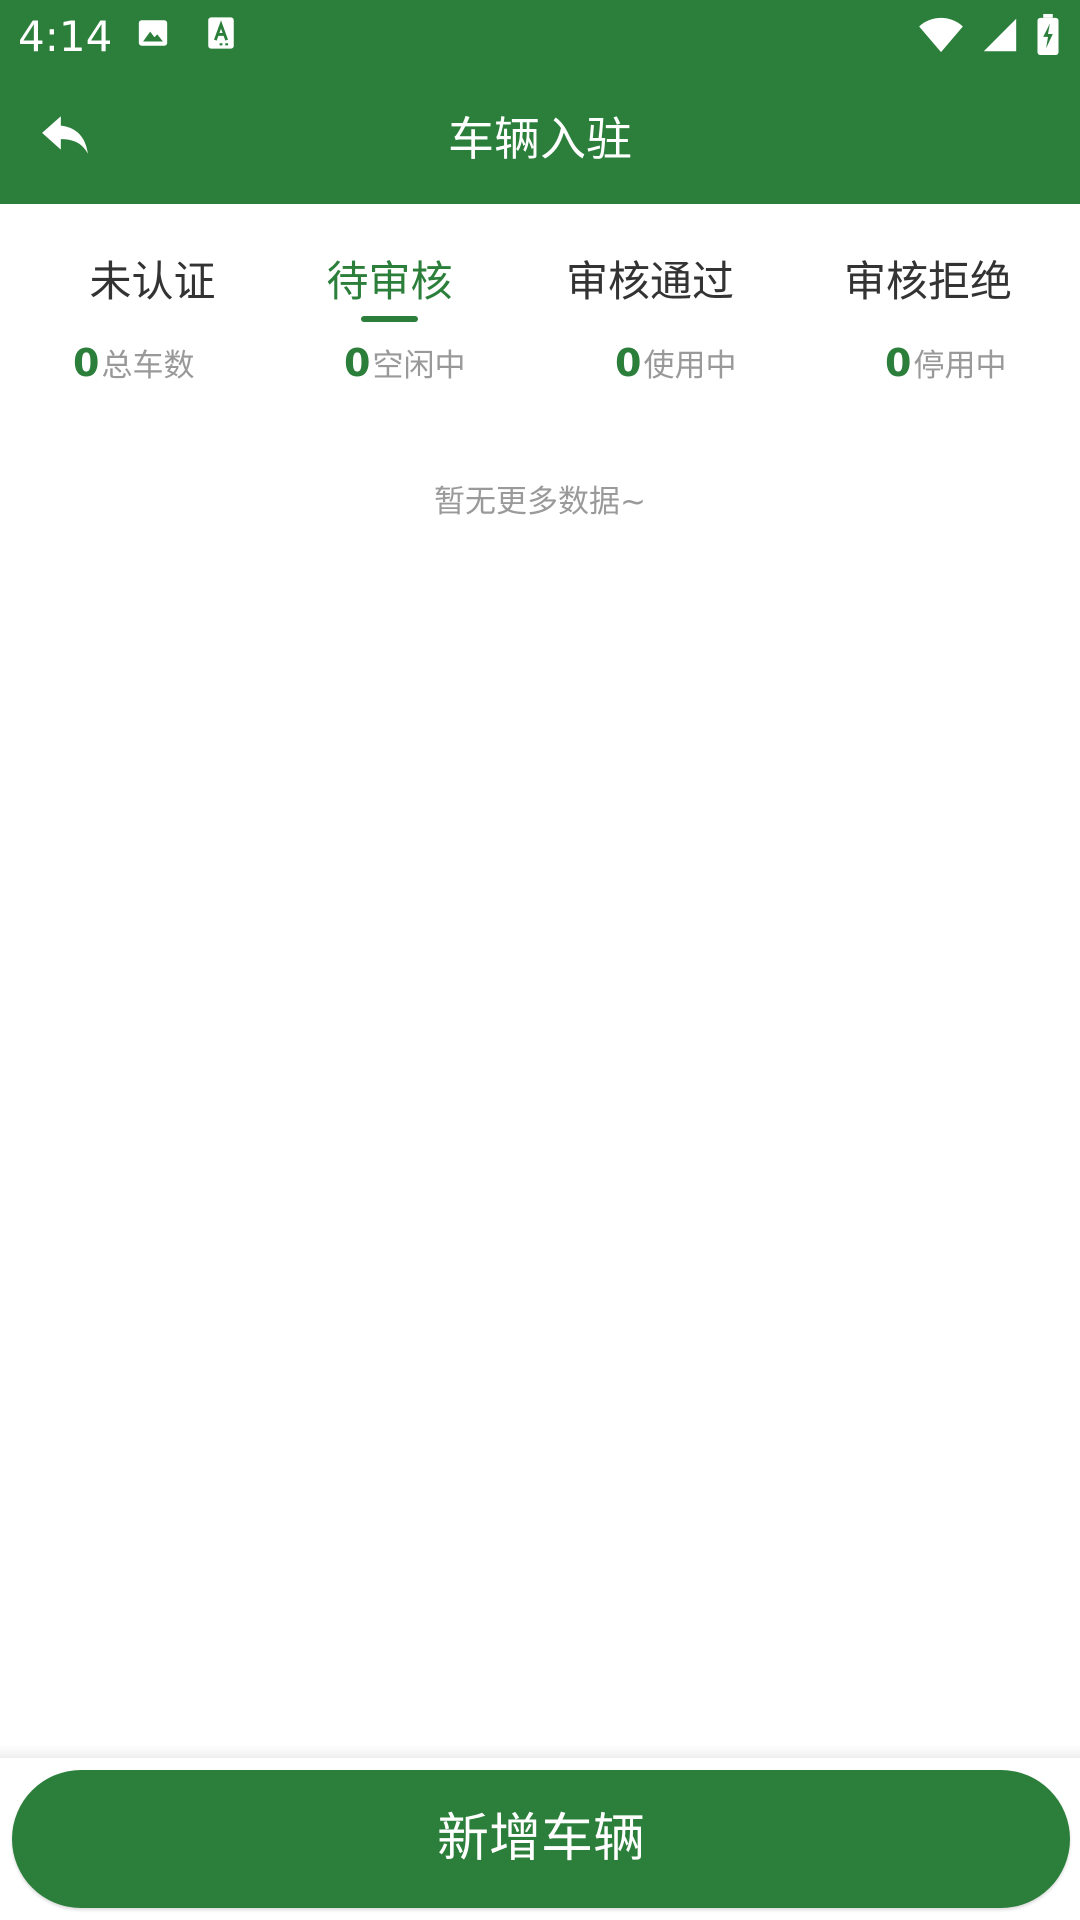 This screenshot has height=1920, width=1080. I want to click on stat-total-vehicles: 0 总车数, so click(133, 362).